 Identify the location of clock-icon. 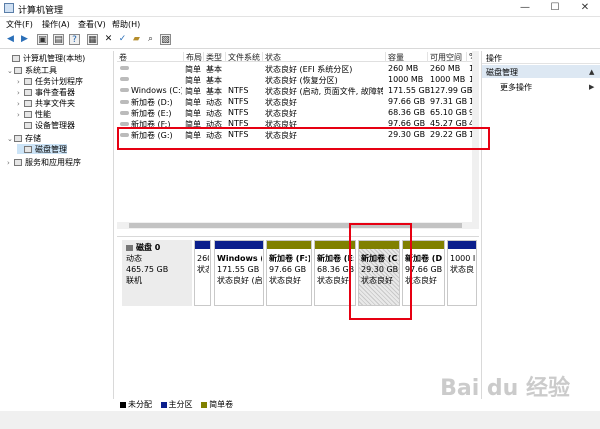
(28, 81).